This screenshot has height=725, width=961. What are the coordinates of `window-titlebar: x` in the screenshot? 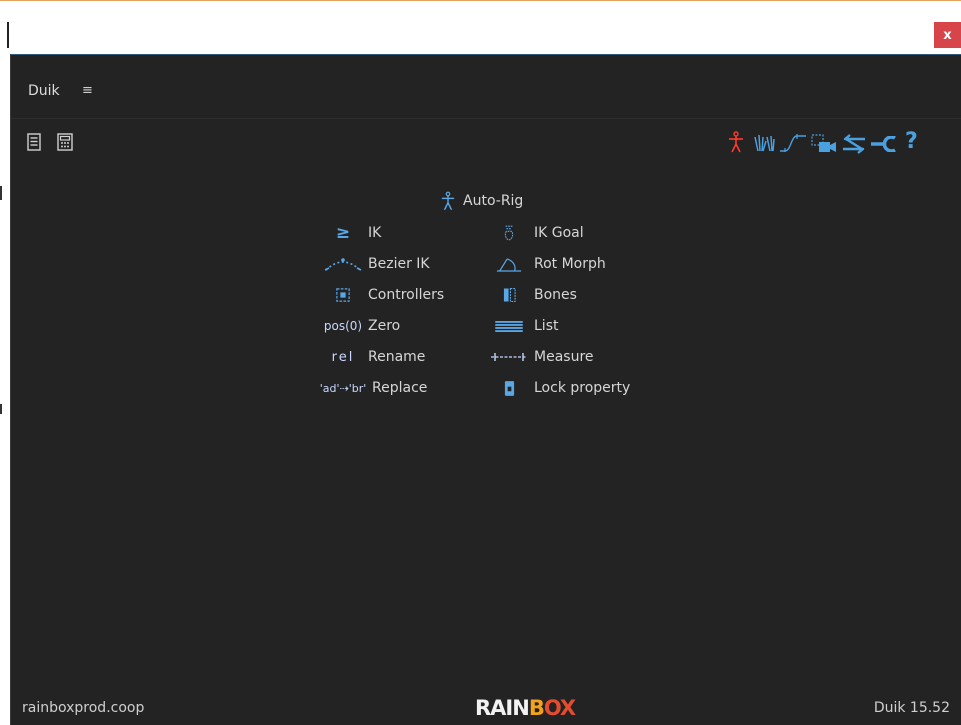 It's located at (480, 28).